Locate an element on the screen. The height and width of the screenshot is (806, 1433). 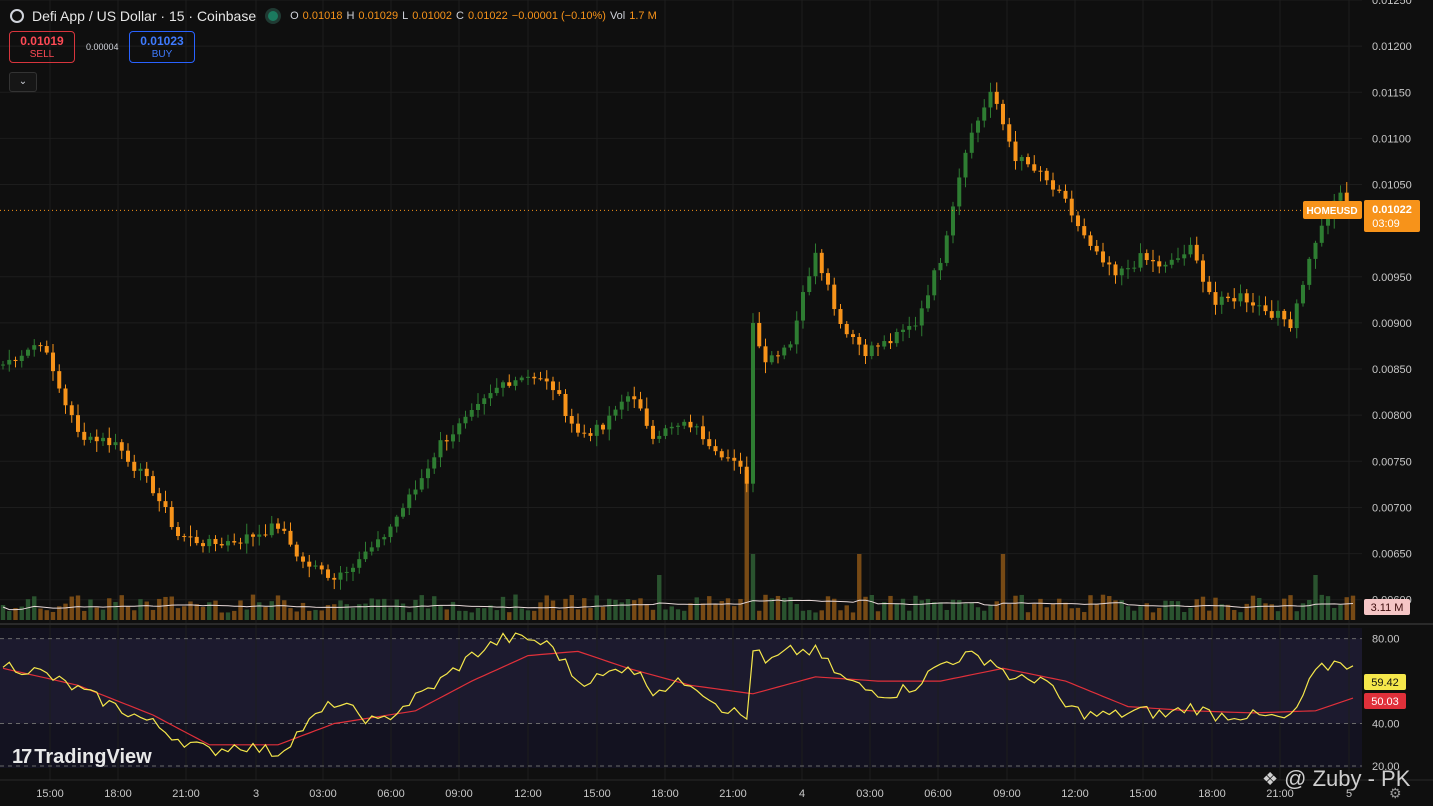
countdown-label: 03:09 is located at coordinates (1386, 224).